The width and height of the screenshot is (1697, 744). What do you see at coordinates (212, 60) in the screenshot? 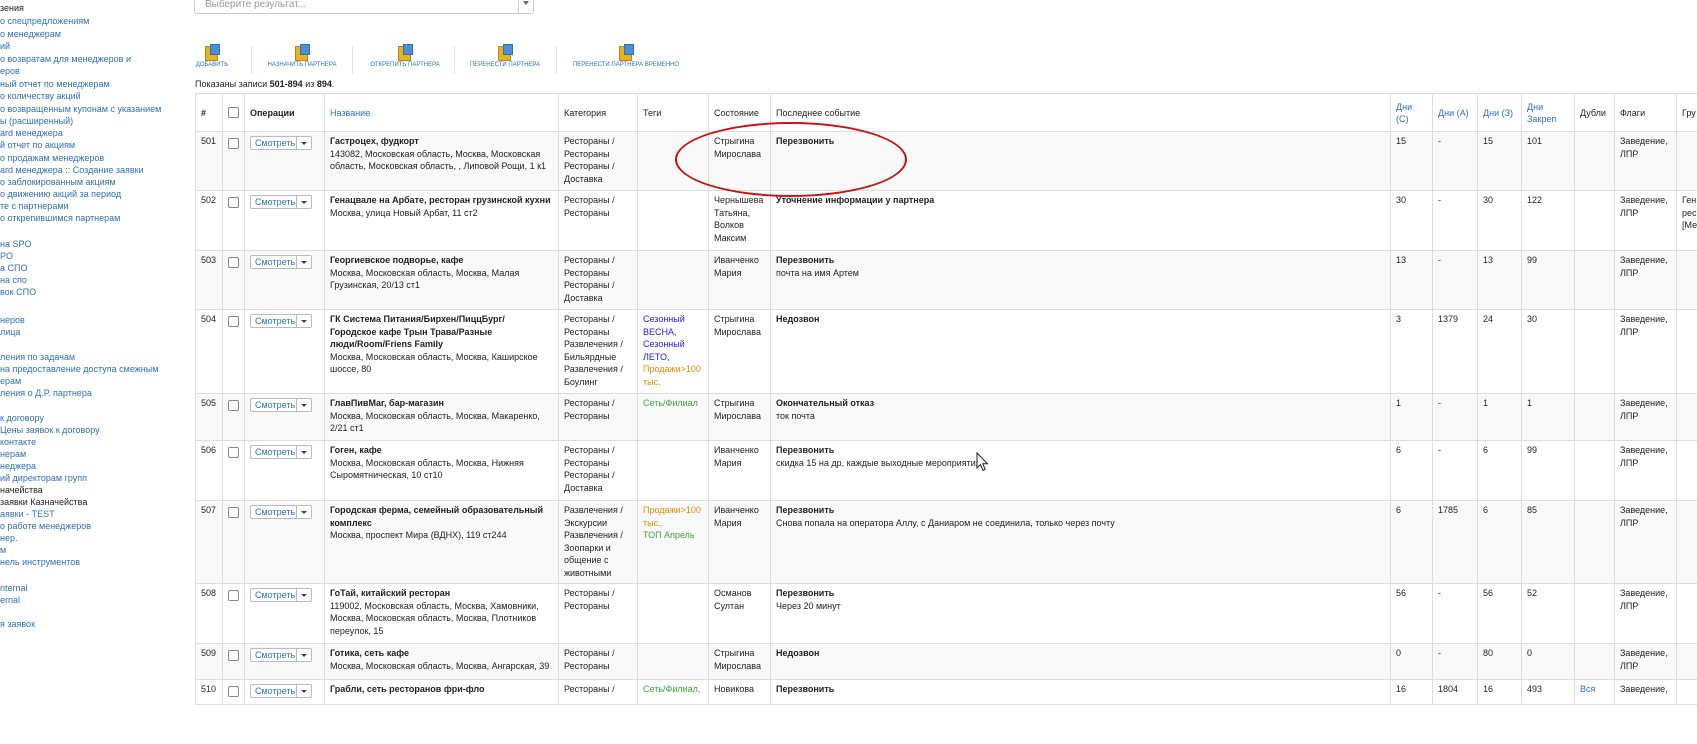
I see `add-button: ДОБАВИТЬ` at bounding box center [212, 60].